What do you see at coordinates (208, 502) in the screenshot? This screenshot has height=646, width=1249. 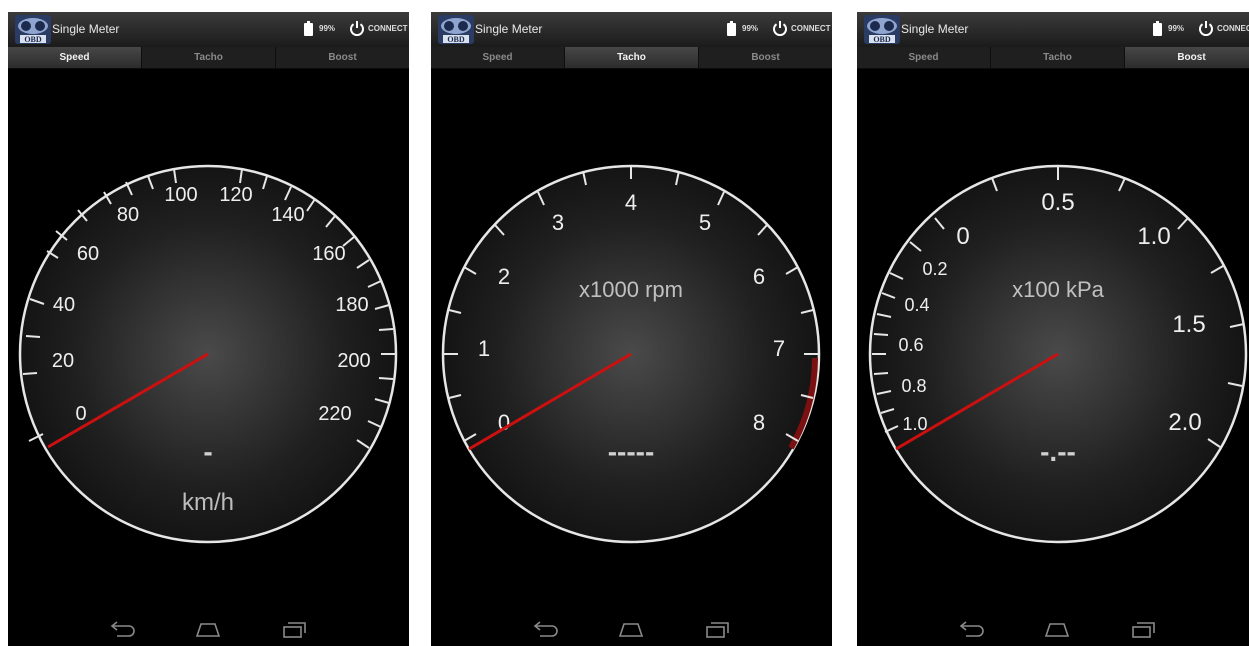 I see `unit-label: km/h` at bounding box center [208, 502].